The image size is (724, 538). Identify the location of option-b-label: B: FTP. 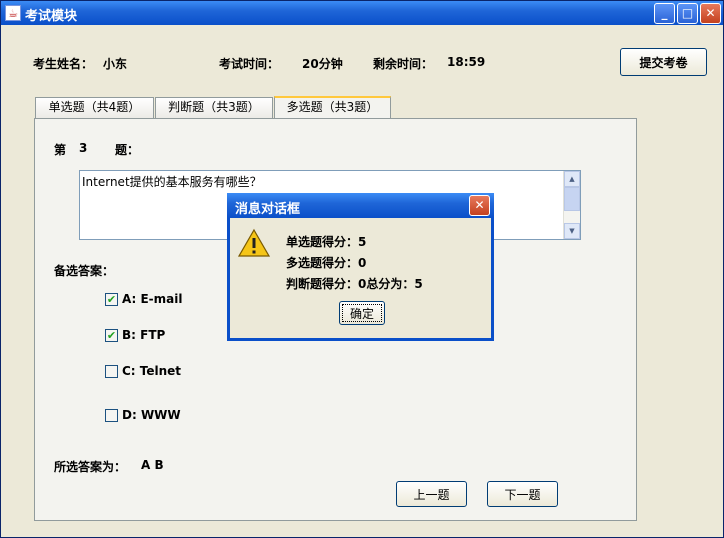
(144, 335).